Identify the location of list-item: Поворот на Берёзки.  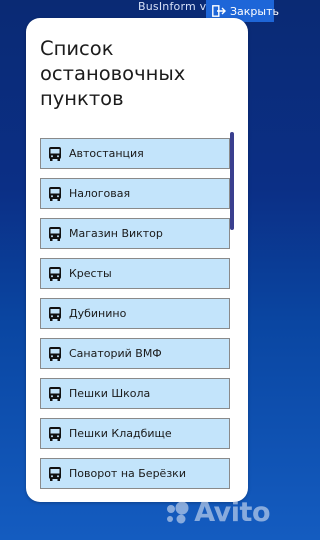
(135, 473).